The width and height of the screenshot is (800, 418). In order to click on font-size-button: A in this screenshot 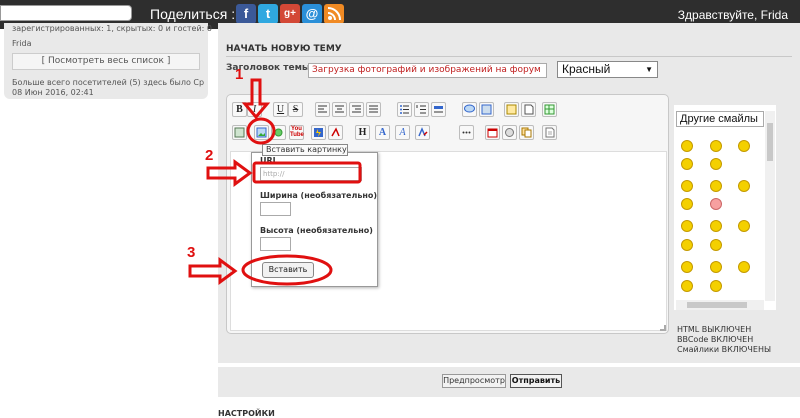, I will do `click(382, 132)`.